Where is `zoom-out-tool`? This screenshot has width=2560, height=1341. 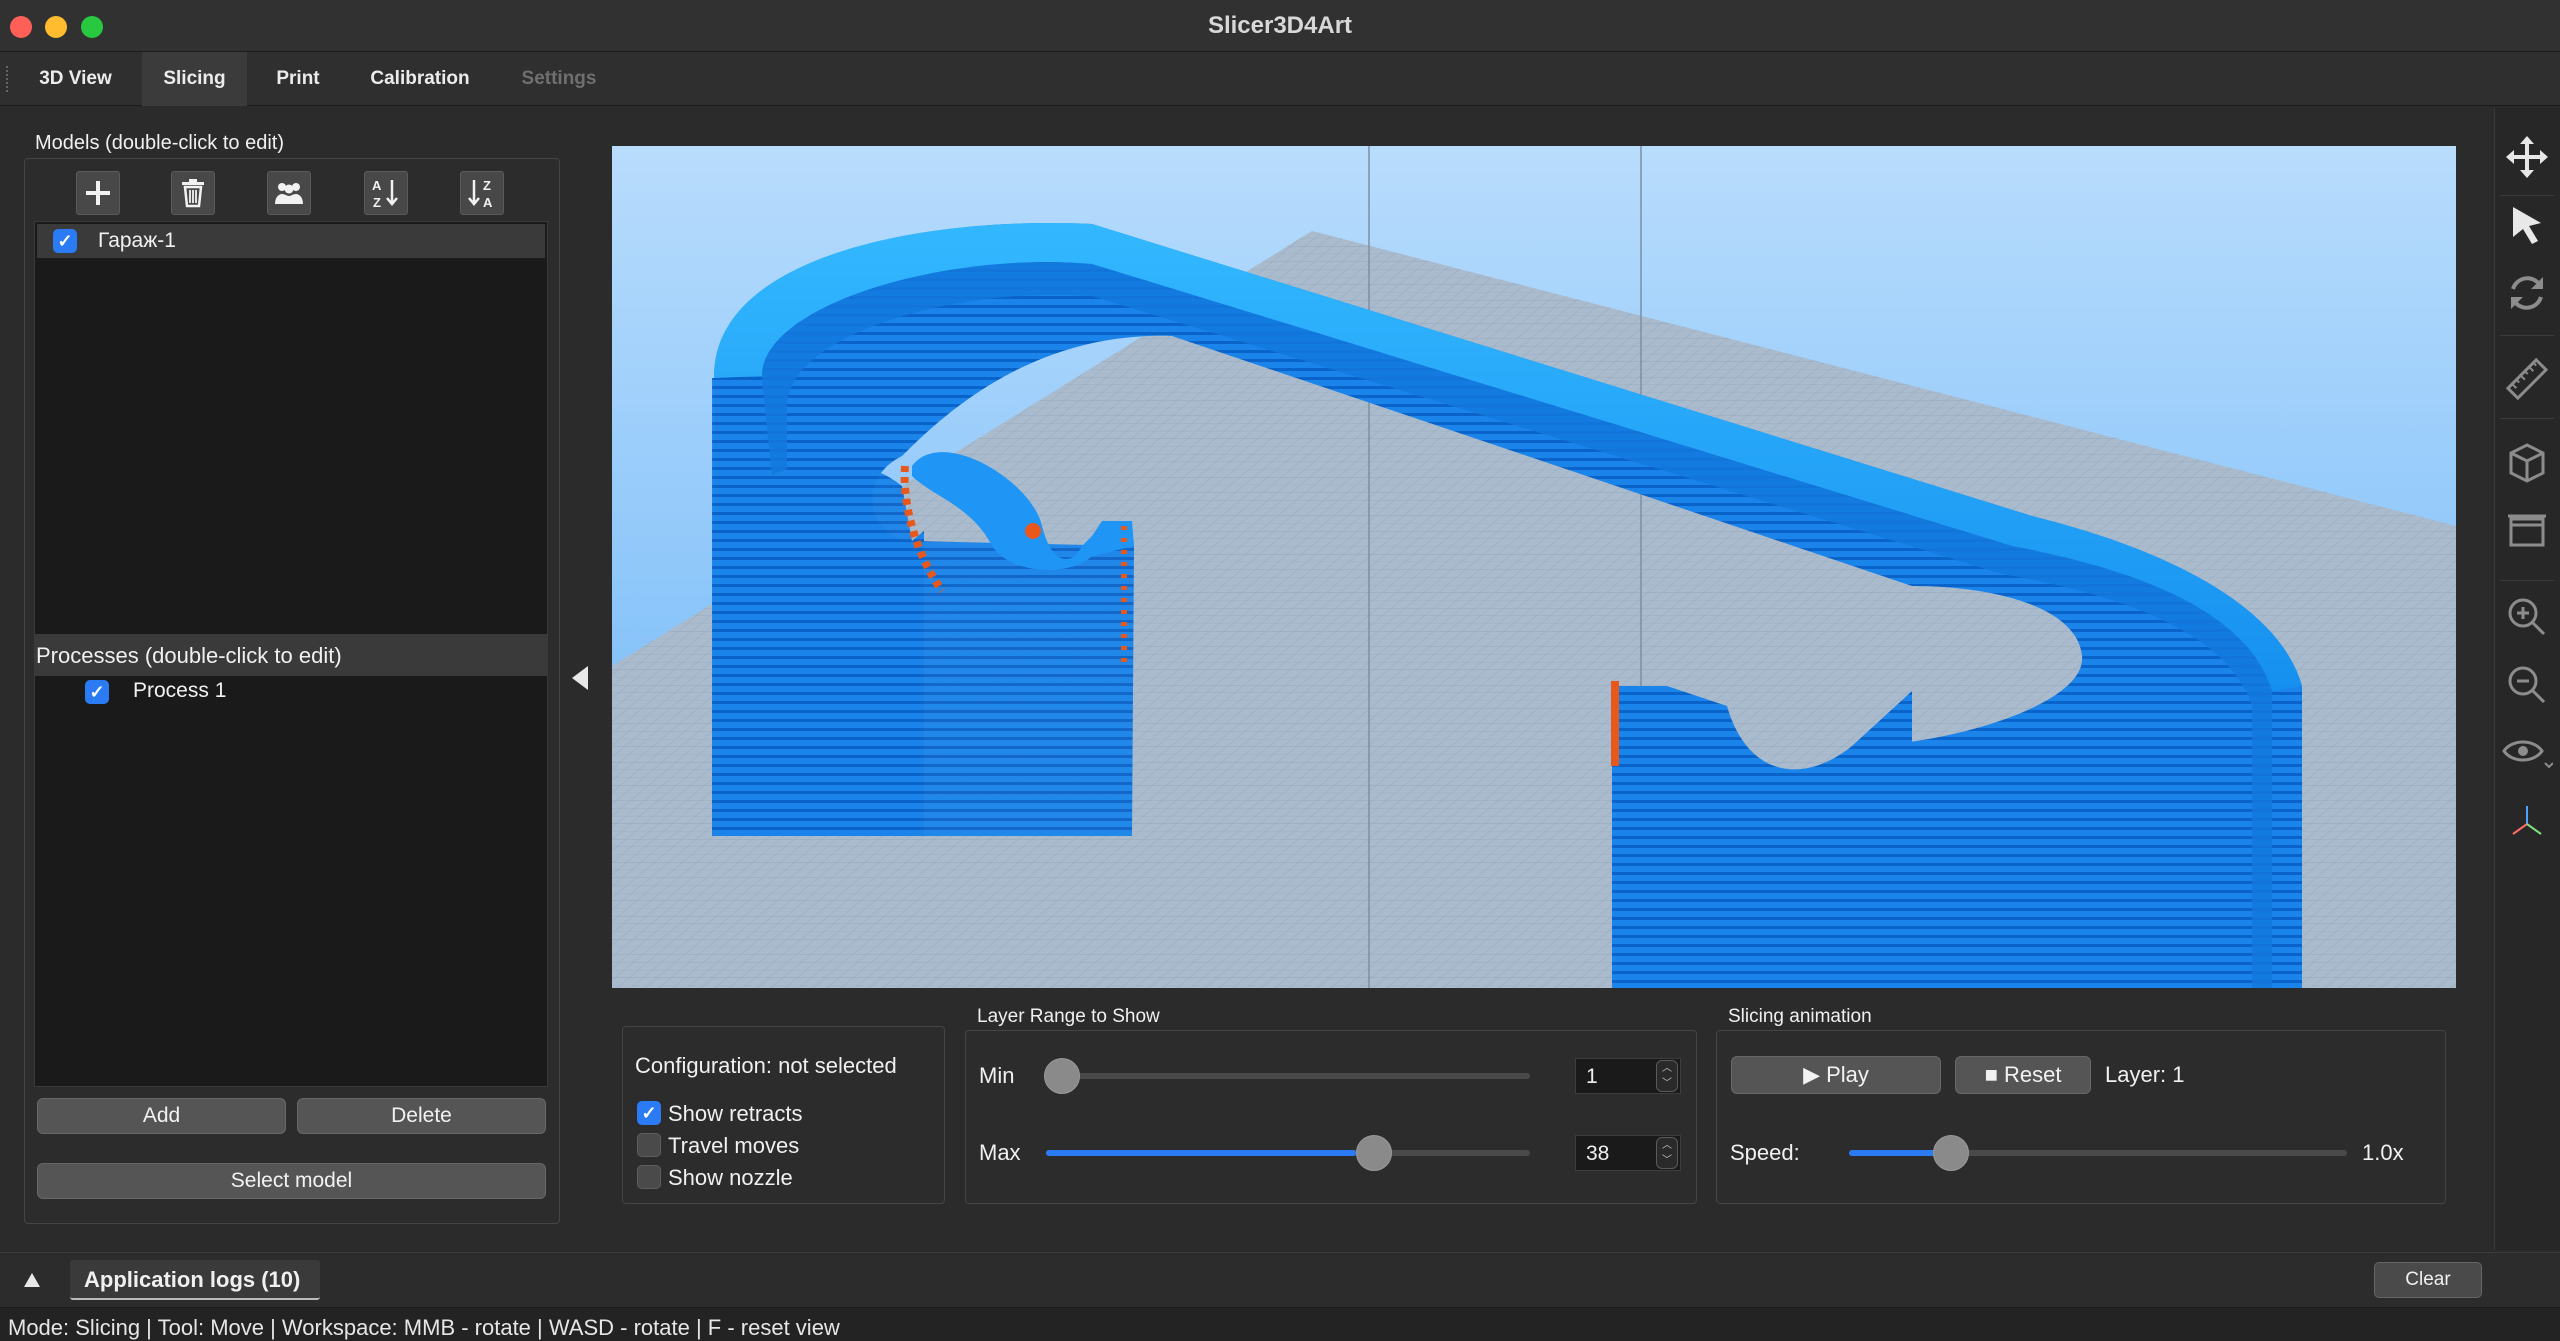
zoom-out-tool is located at coordinates (2527, 685).